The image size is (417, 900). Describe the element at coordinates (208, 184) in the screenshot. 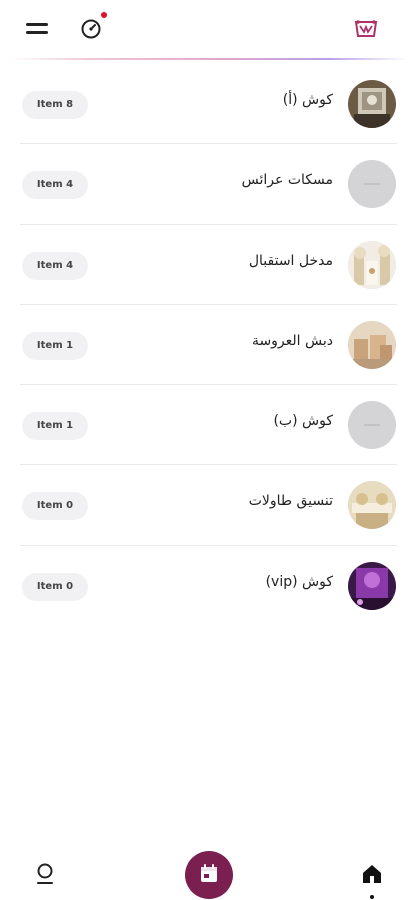

I see `category-row: مسكات عرائس Item 4` at that location.